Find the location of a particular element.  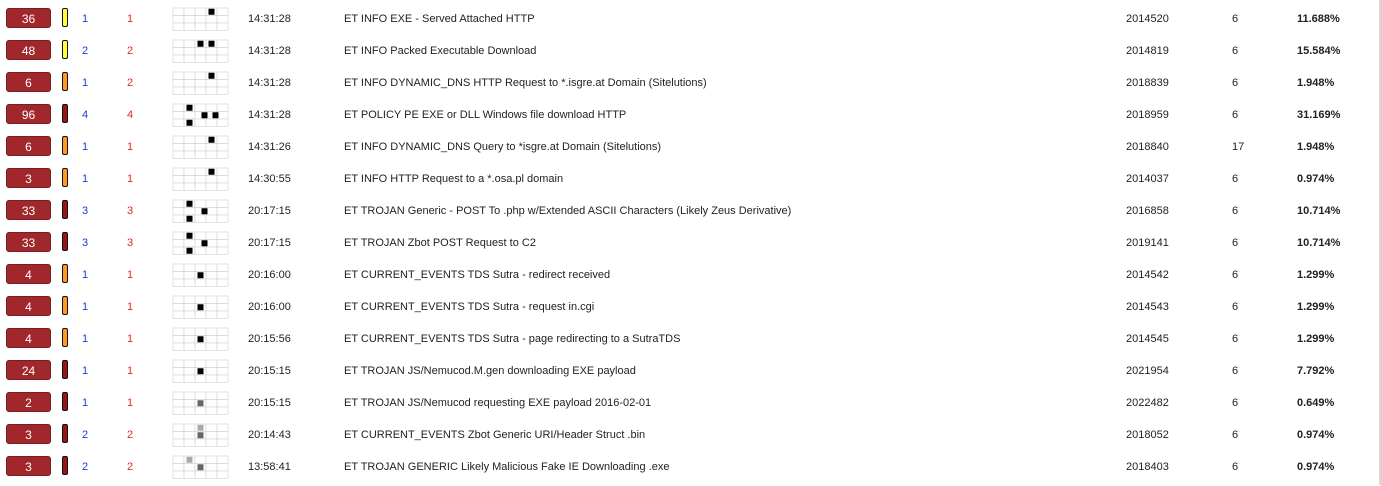

signature-link: ET INFO EXE - Served Attached HTTP is located at coordinates (439, 19).